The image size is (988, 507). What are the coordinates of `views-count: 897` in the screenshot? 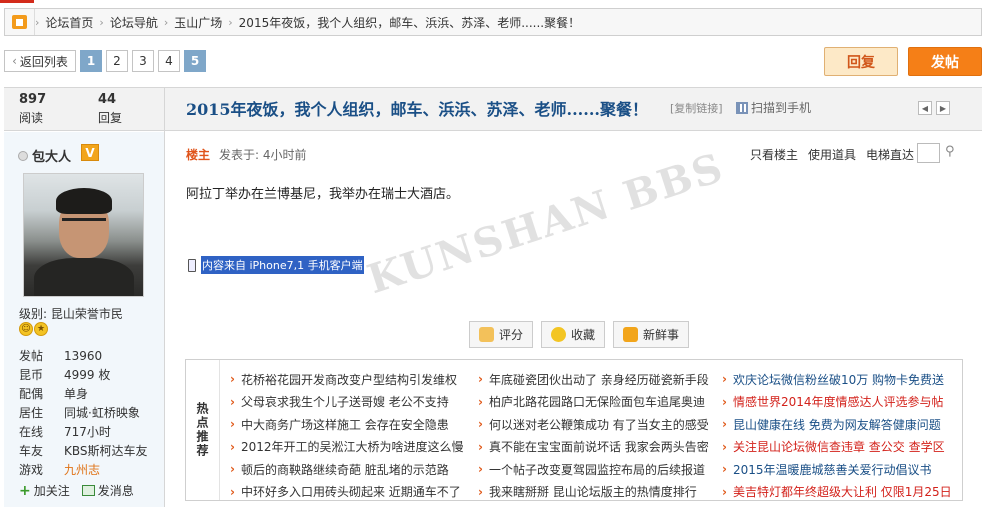 It's located at (33, 99).